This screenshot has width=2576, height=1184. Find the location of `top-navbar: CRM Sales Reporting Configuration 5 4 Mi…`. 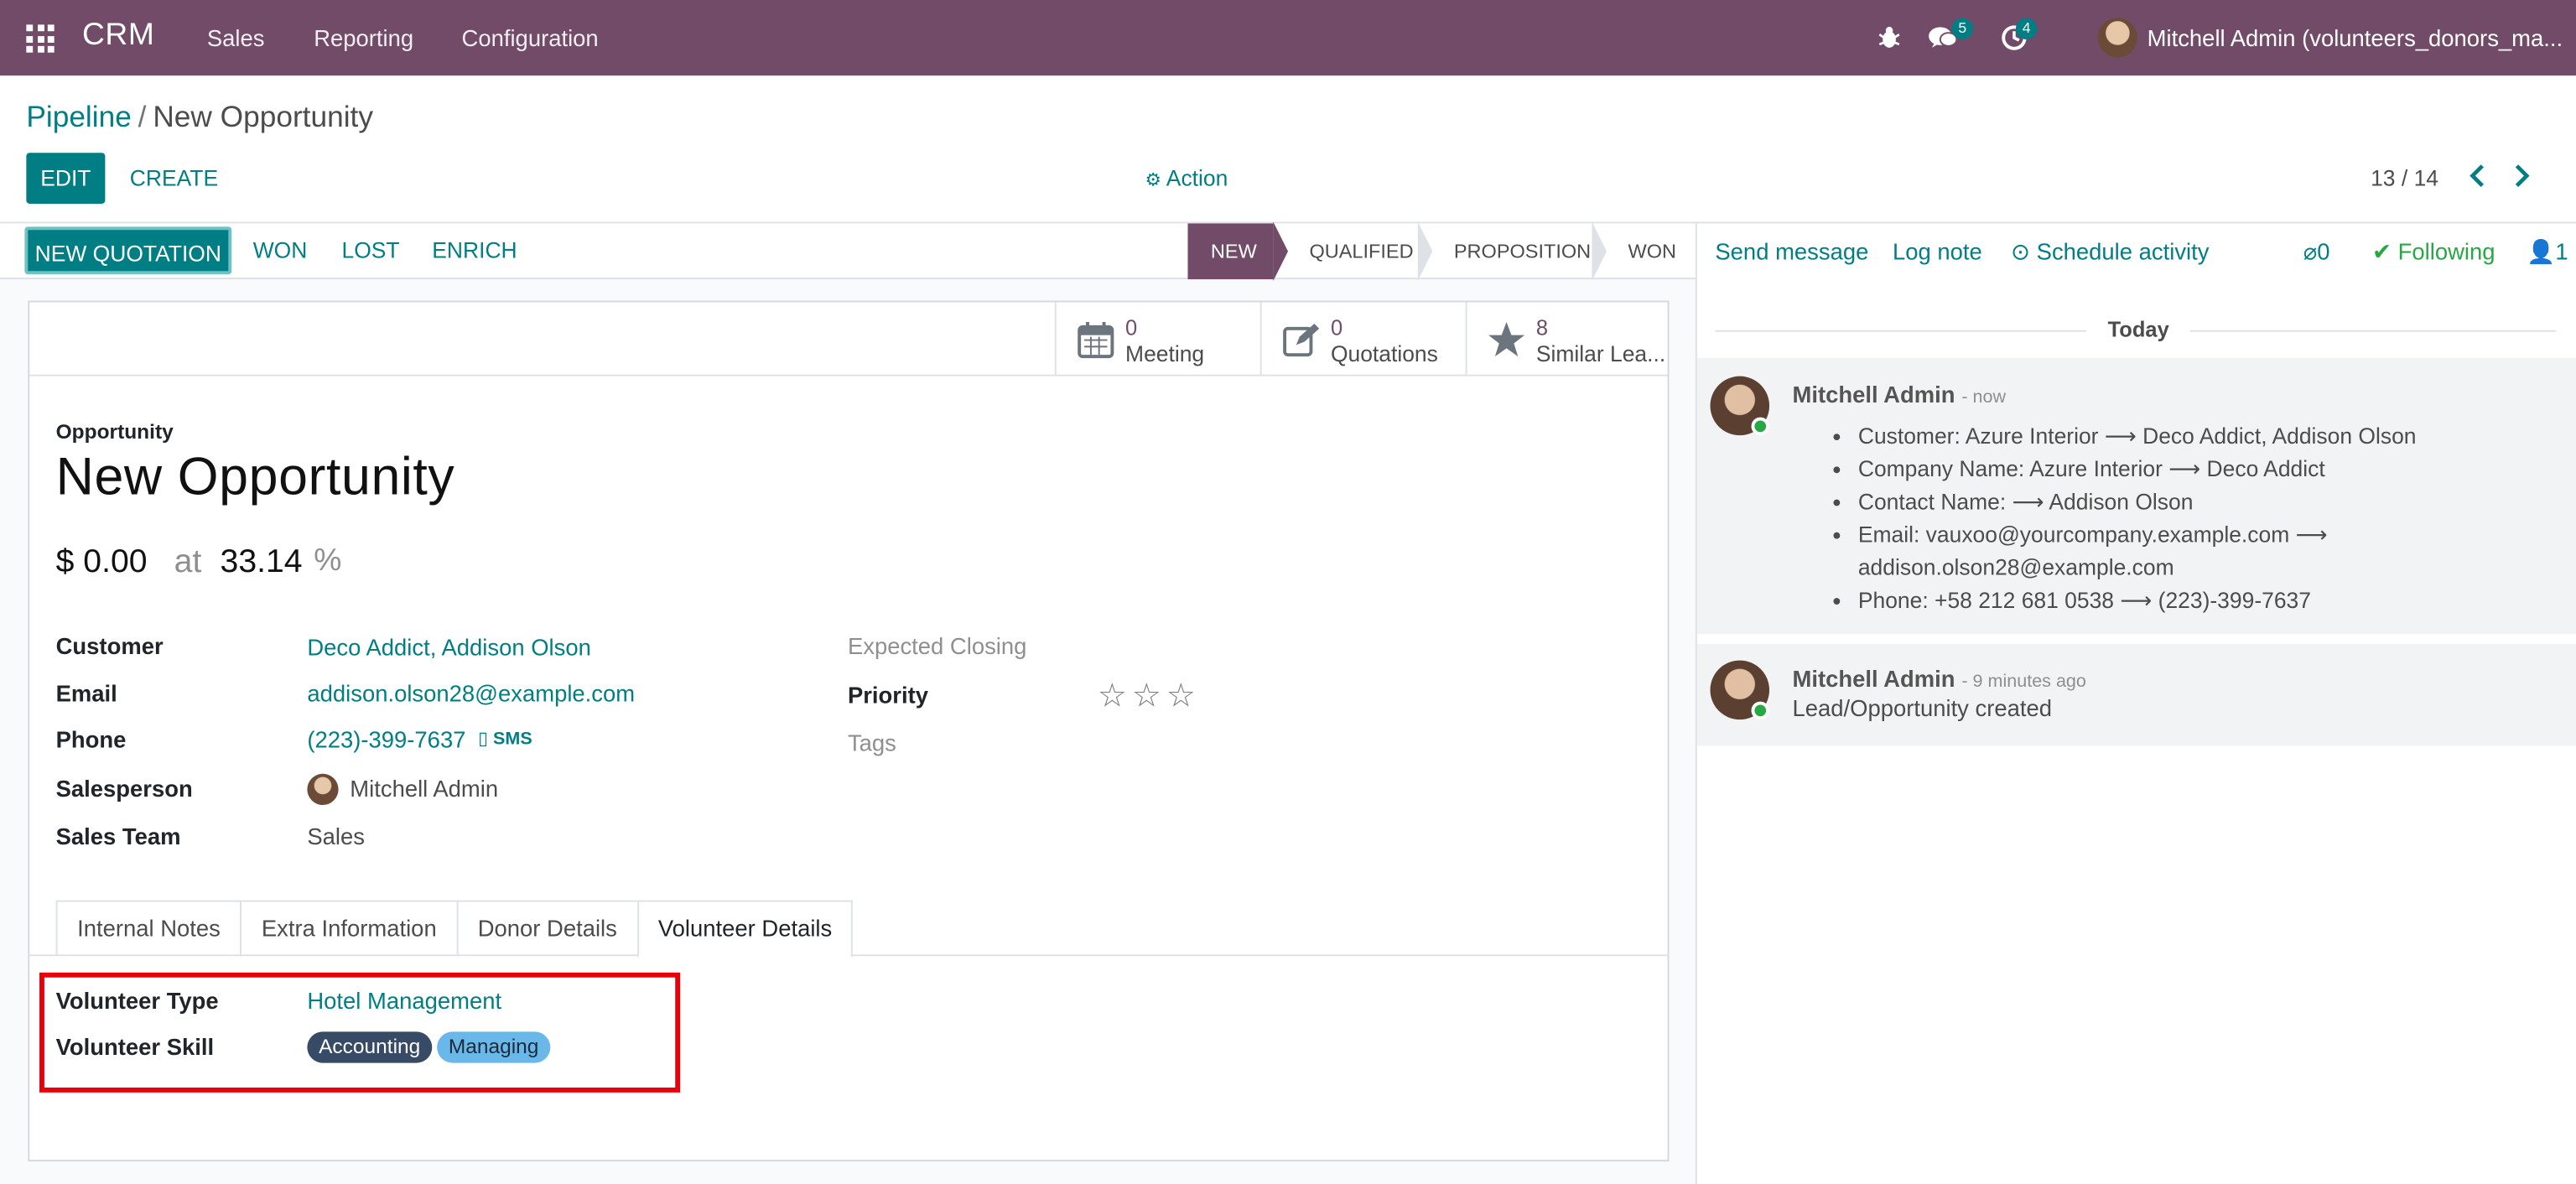

top-navbar: CRM Sales Reporting Configuration 5 4 Mi… is located at coordinates (1288, 38).